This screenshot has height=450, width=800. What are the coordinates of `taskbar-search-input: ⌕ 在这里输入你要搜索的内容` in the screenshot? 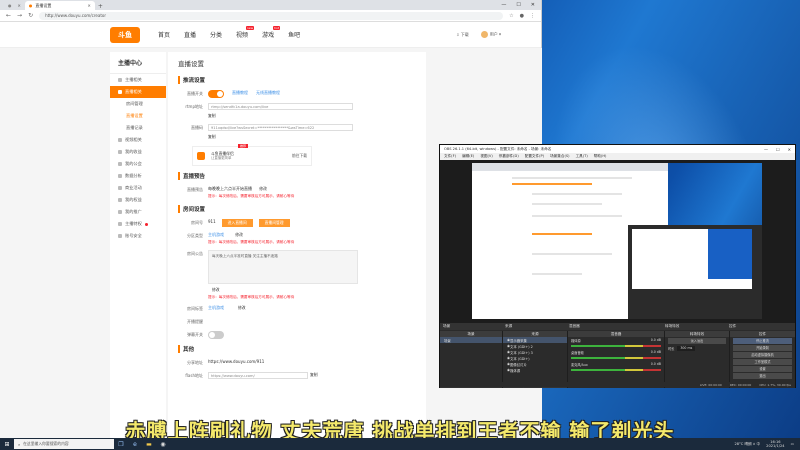 It's located at (64, 444).